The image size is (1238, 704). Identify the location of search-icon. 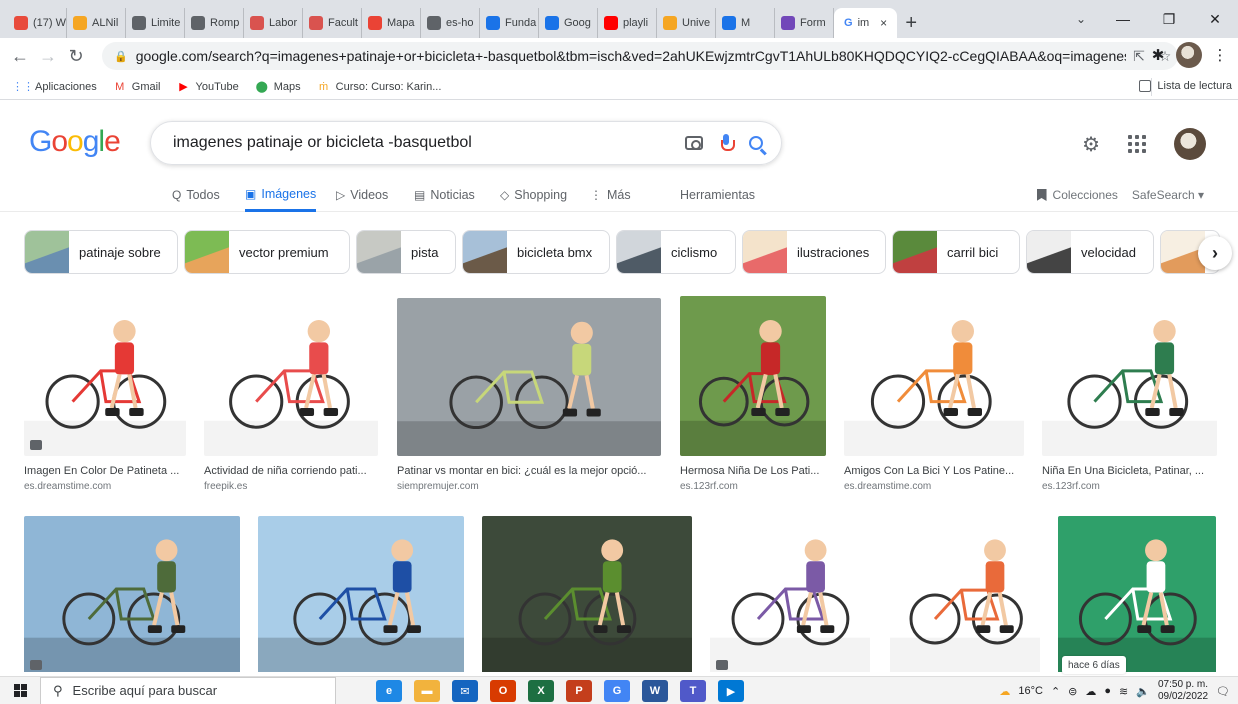
(756, 143).